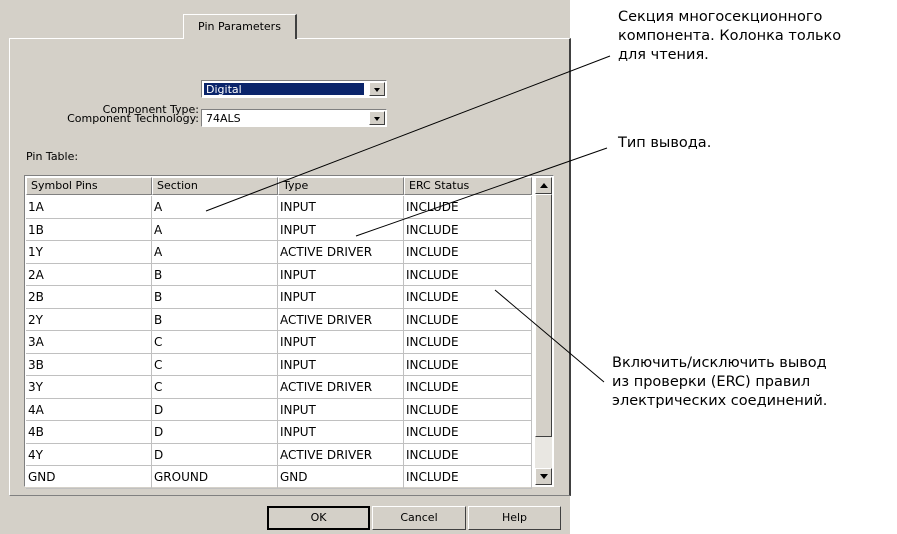 The image size is (897, 534). Describe the element at coordinates (284, 89) in the screenshot. I see `component-type-value: Digital` at that location.